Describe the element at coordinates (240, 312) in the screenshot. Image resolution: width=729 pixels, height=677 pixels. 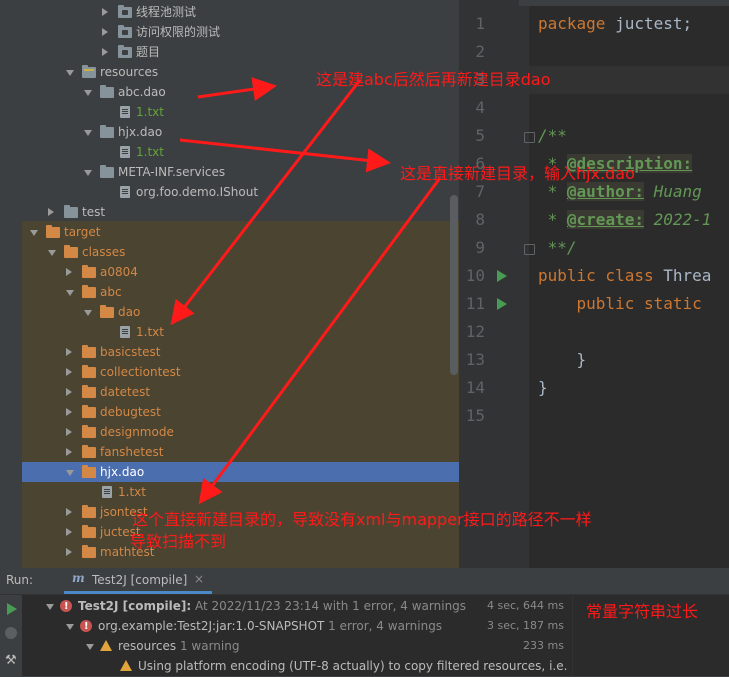
I see `tree-item: dao` at that location.